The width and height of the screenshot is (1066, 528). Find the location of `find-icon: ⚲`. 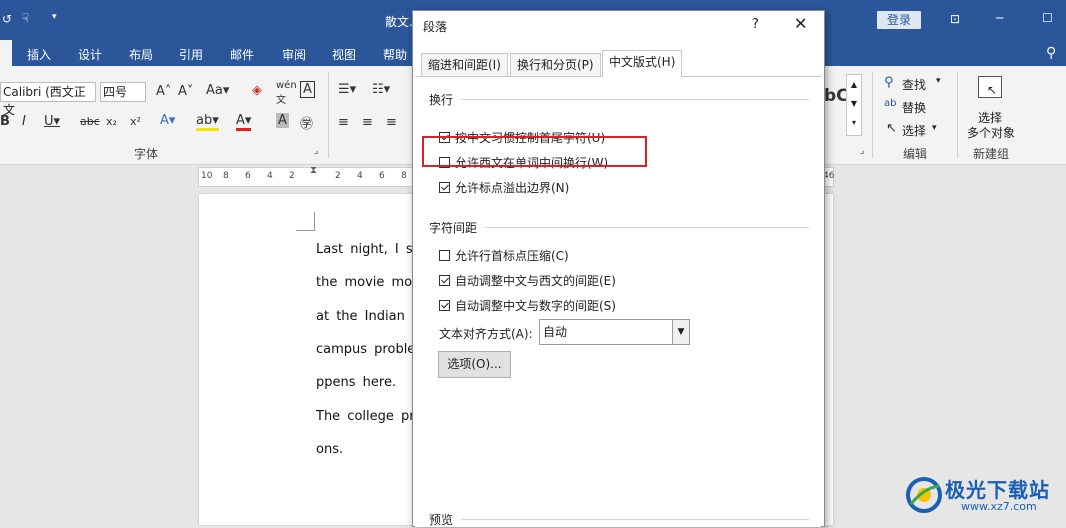

find-icon: ⚲ is located at coordinates (889, 82).